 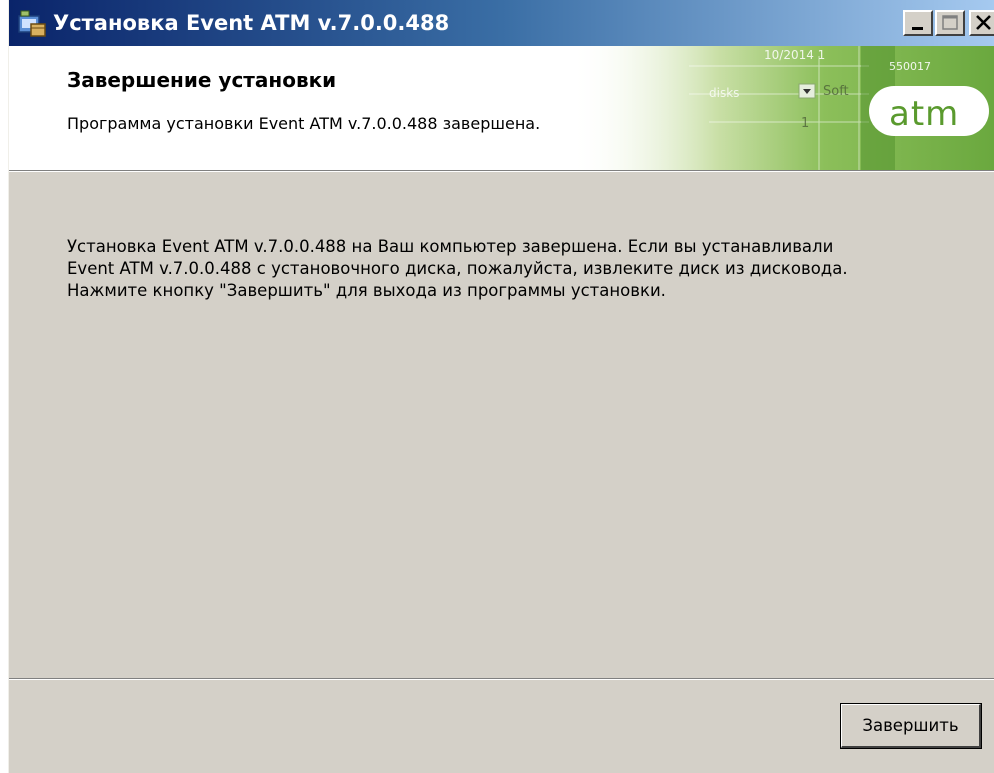 I want to click on header-title: Завершение установки, so click(x=202, y=80).